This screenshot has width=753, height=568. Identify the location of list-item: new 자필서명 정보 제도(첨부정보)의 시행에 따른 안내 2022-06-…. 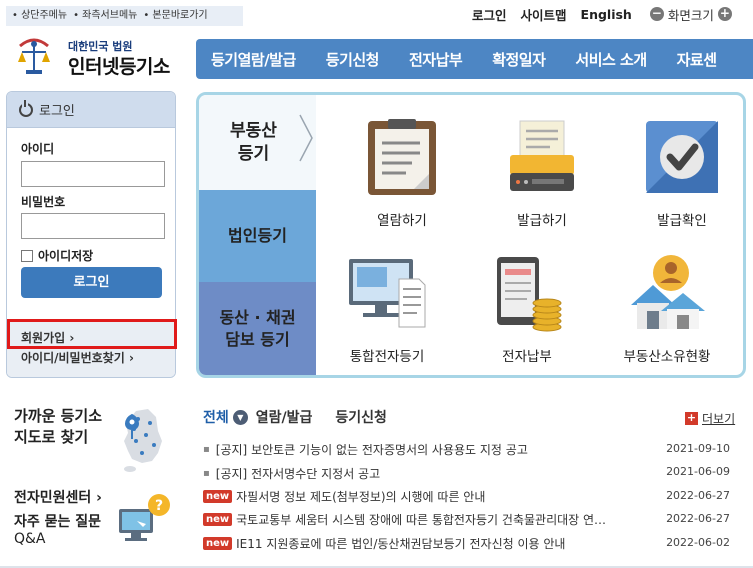
(466, 496).